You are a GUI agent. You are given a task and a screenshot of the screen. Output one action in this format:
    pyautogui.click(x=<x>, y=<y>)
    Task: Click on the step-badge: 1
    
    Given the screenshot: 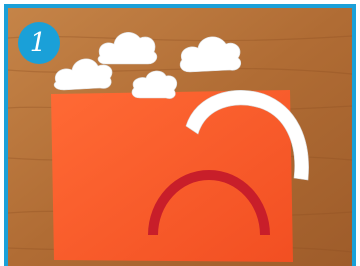 What is the action you would take?
    pyautogui.click(x=39, y=43)
    